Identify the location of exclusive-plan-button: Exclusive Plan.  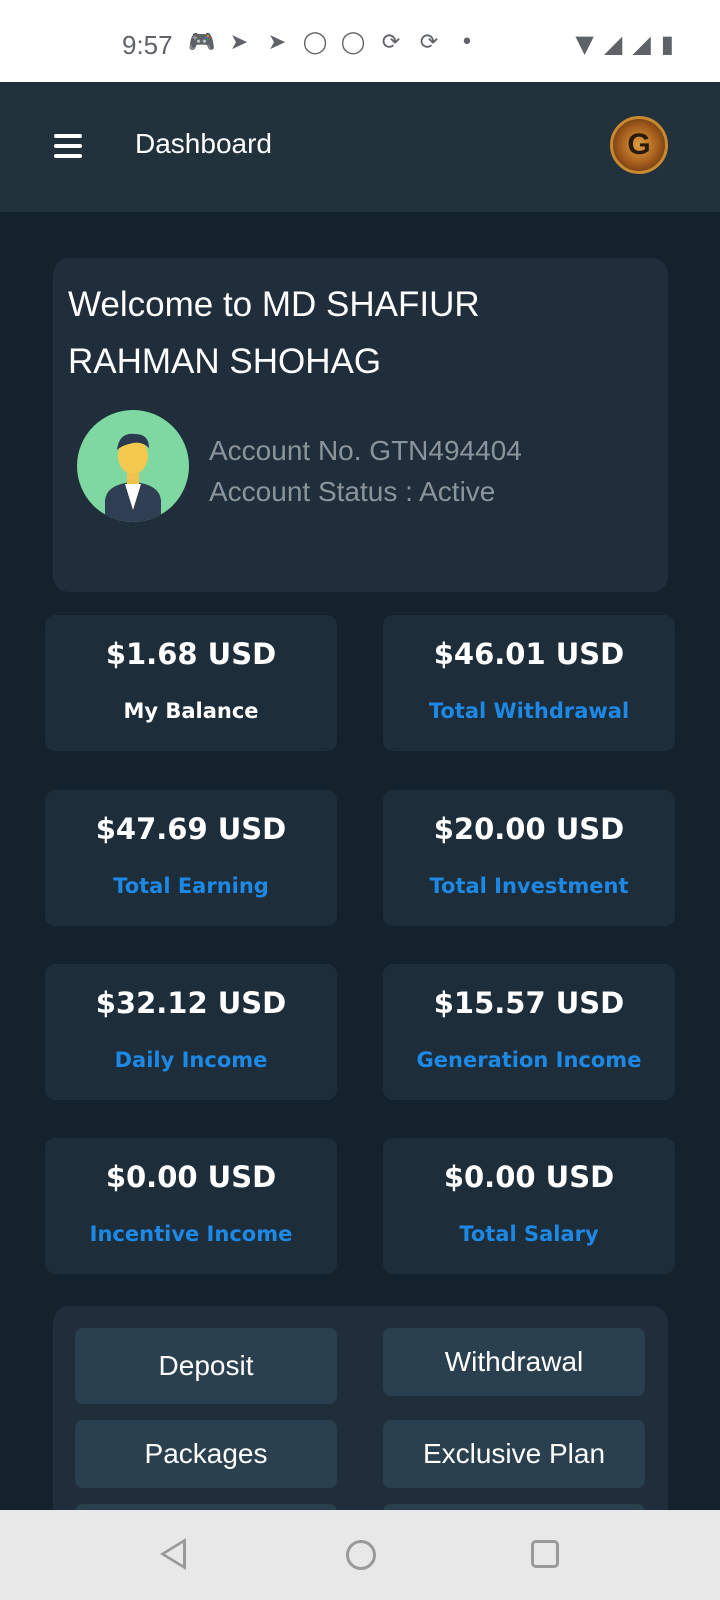
(514, 1454).